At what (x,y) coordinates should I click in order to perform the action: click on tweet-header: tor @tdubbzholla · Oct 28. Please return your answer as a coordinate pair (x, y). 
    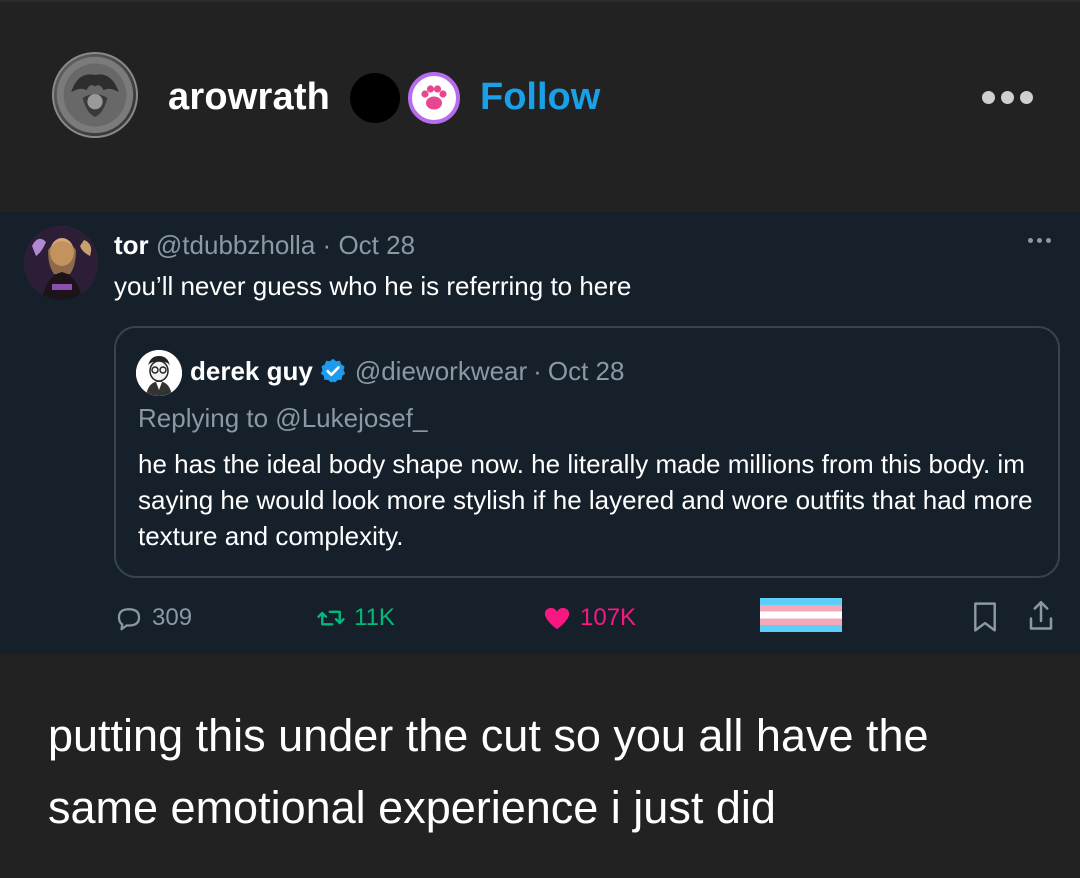
    Looking at the image, I should click on (264, 245).